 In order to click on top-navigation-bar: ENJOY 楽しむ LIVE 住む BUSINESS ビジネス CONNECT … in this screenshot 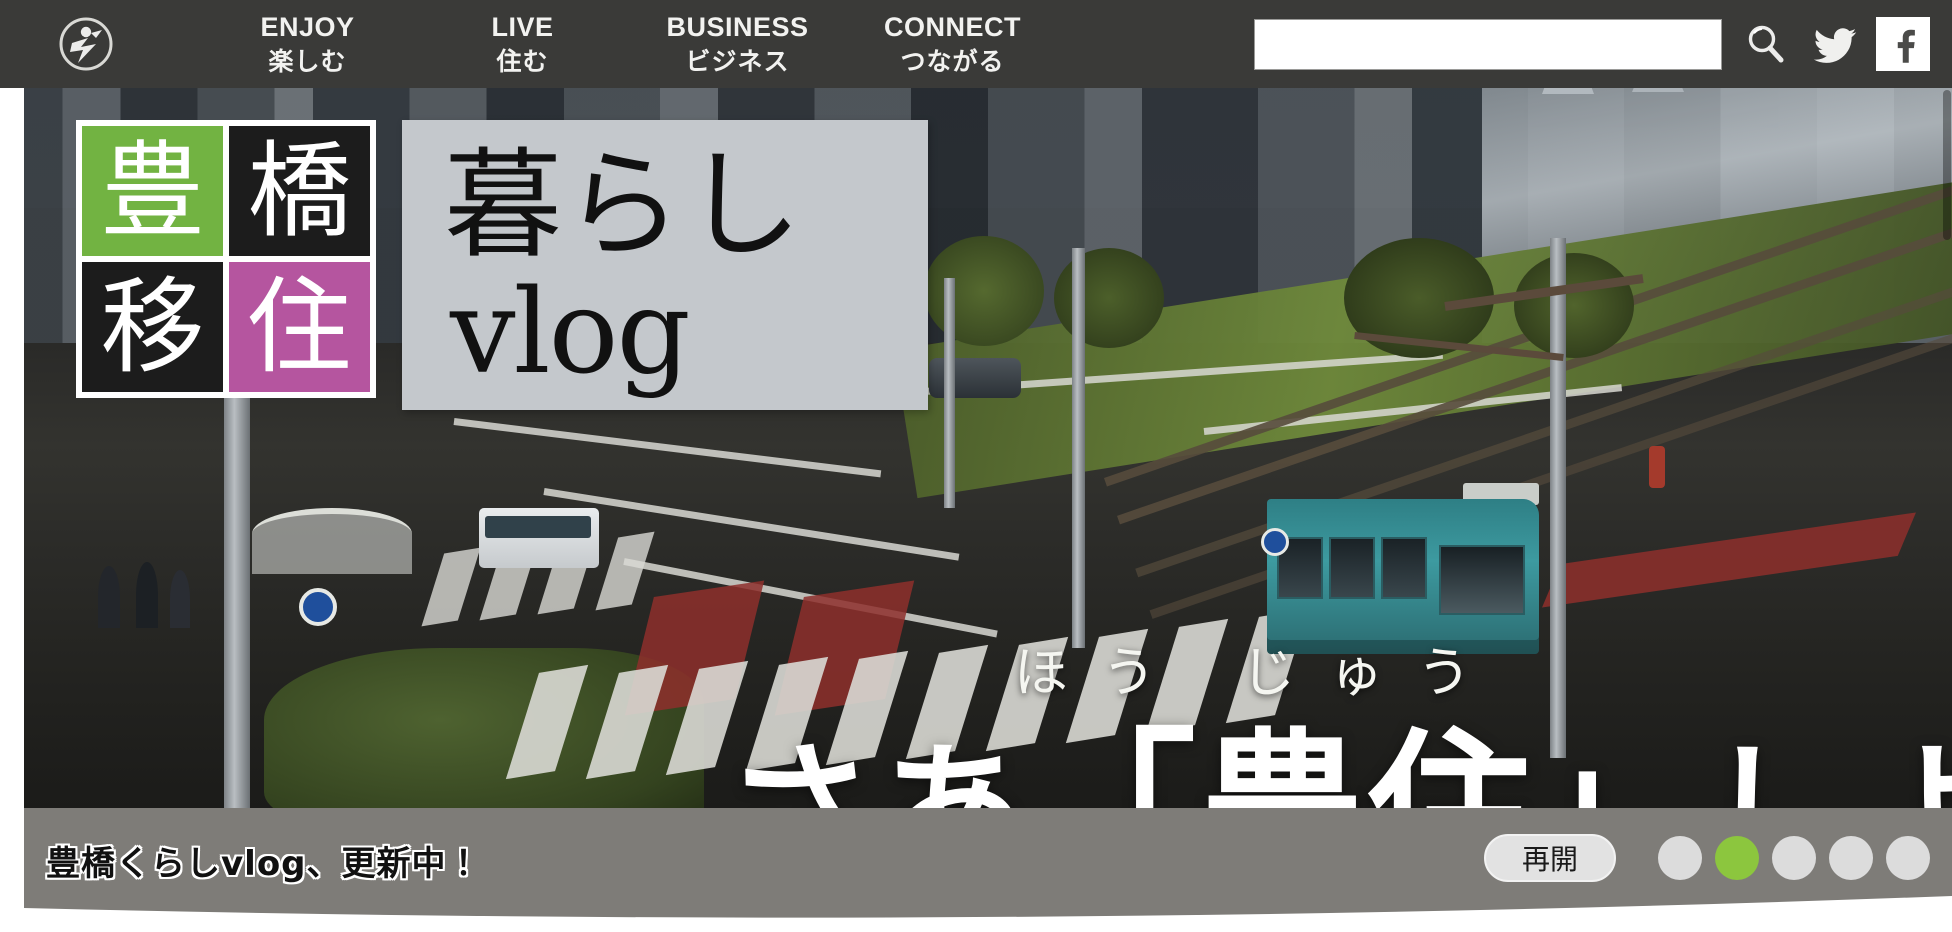, I will do `click(976, 44)`.